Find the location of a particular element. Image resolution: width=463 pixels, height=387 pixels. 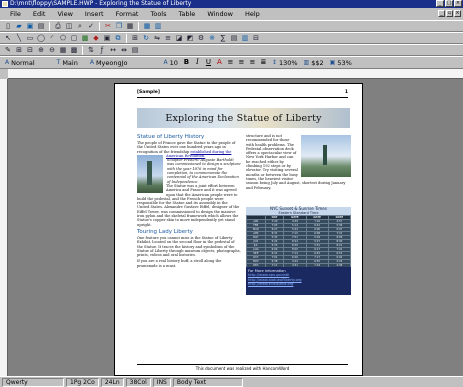

page-header-tag: [Sample] is located at coordinates (148, 92).